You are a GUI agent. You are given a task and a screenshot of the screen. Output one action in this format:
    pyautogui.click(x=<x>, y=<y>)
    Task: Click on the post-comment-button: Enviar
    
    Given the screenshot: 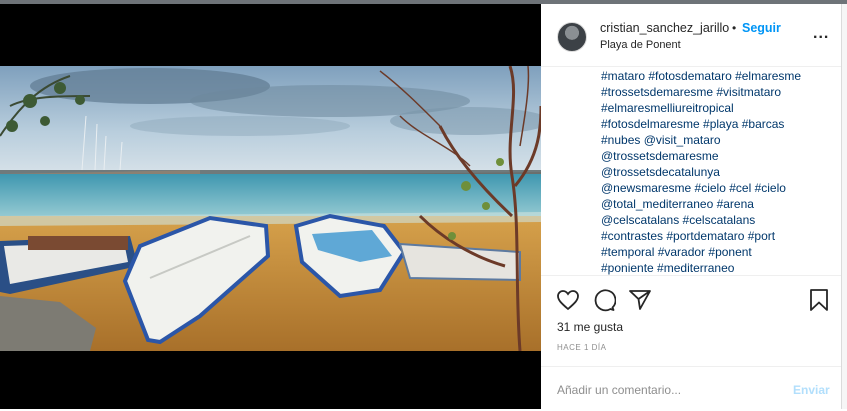 What is the action you would take?
    pyautogui.click(x=811, y=390)
    